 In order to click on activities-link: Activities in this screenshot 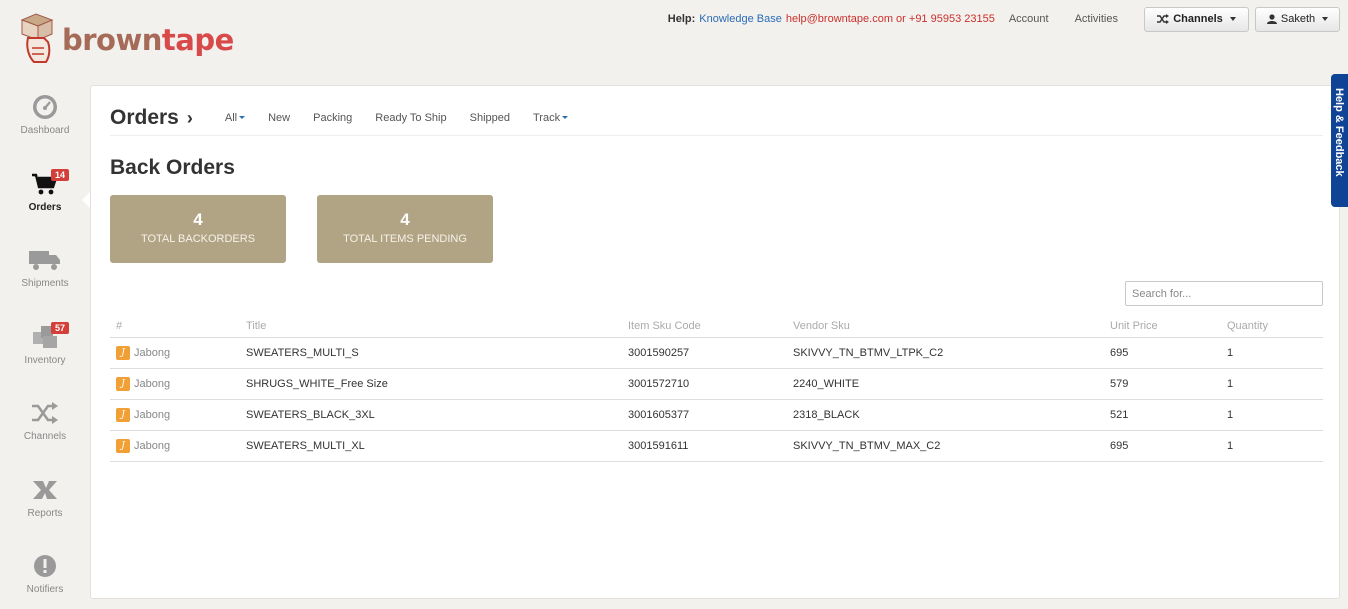, I will do `click(1096, 19)`.